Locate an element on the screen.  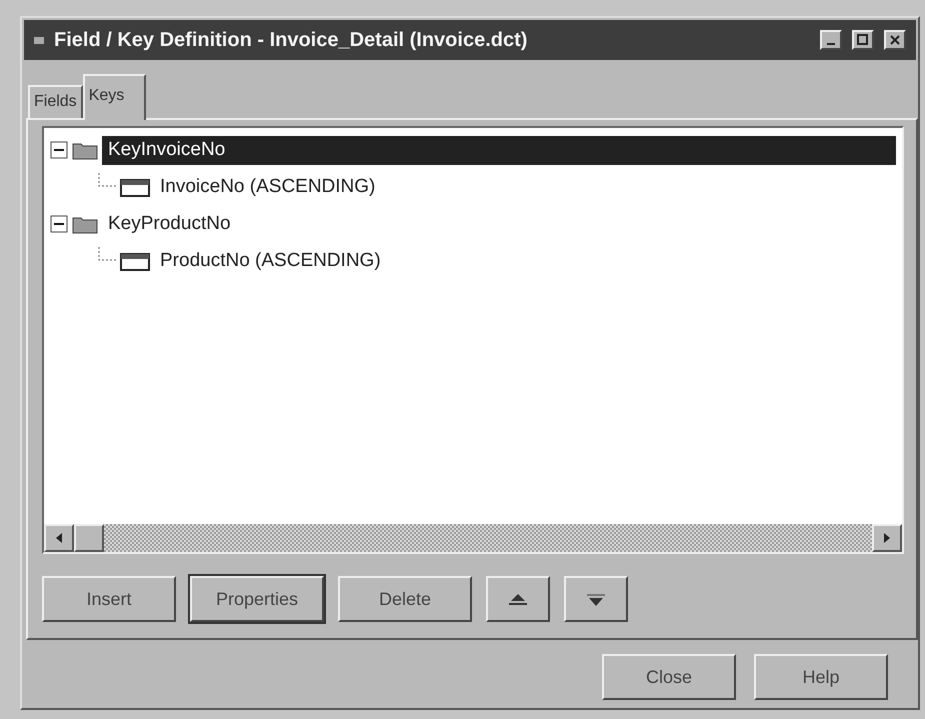
scroll-right-button is located at coordinates (887, 538).